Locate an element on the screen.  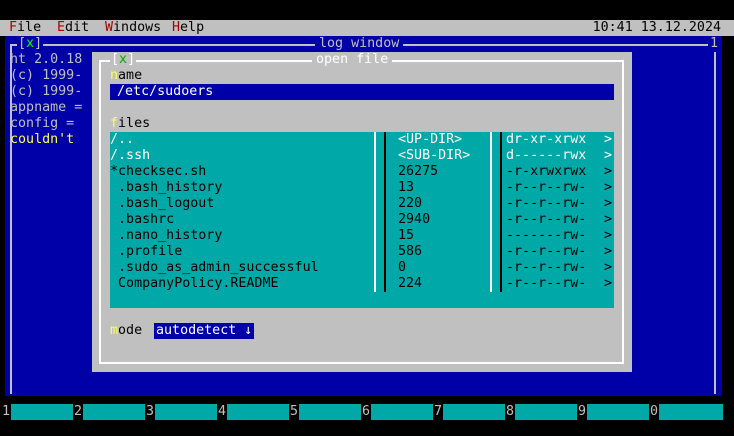
file-permissions: -r-xrwxrwx is located at coordinates (546, 171).